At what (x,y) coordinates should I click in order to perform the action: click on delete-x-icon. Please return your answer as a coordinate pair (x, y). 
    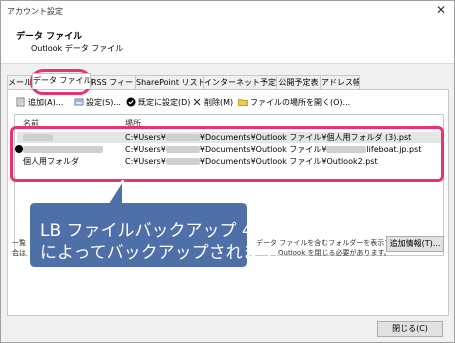
    Looking at the image, I should click on (197, 102).